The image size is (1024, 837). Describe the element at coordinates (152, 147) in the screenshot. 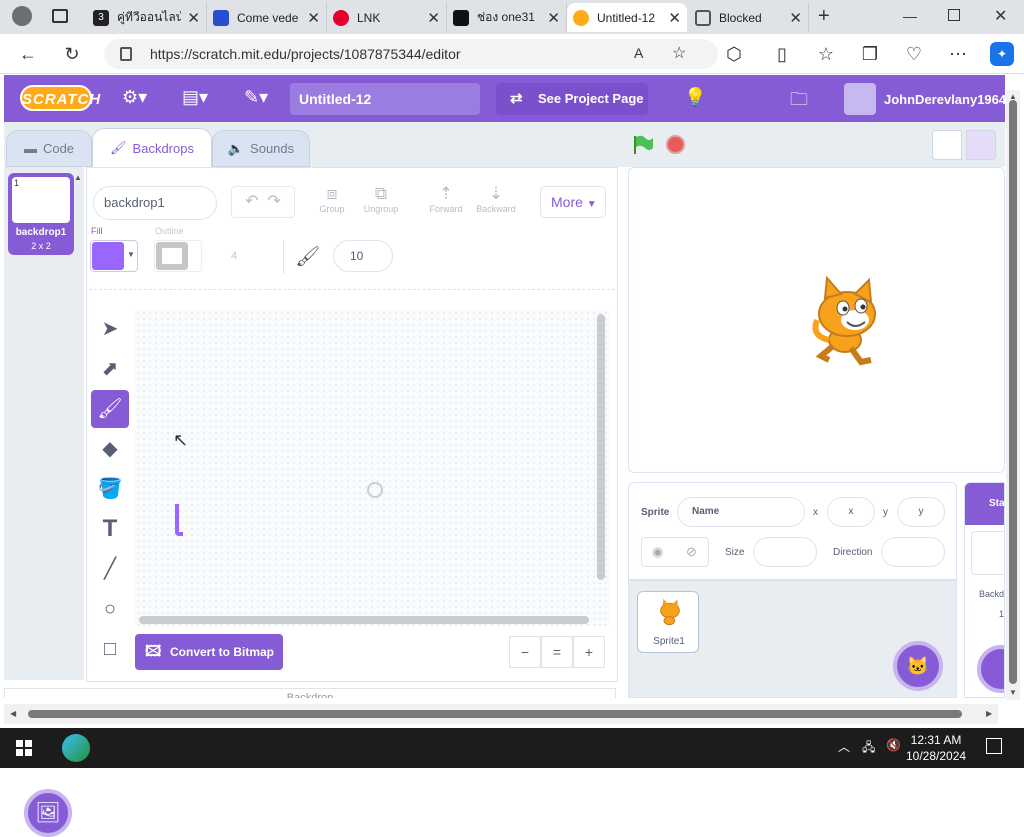

I see `tab-backdrops: 🖌 Backdrops` at that location.